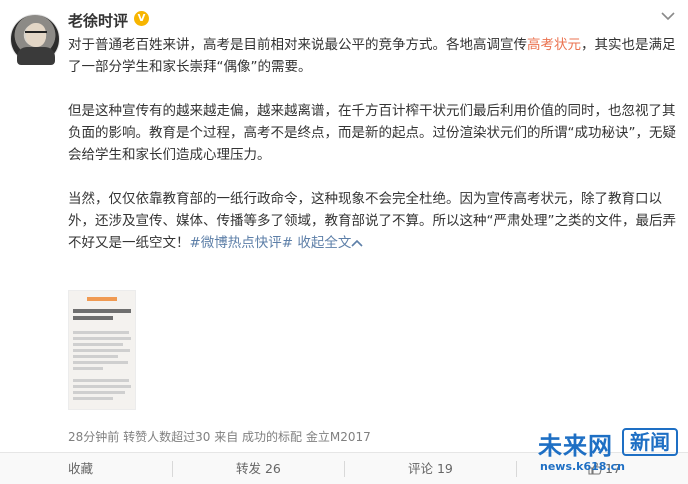  What do you see at coordinates (35, 39) in the screenshot?
I see `avatar` at bounding box center [35, 39].